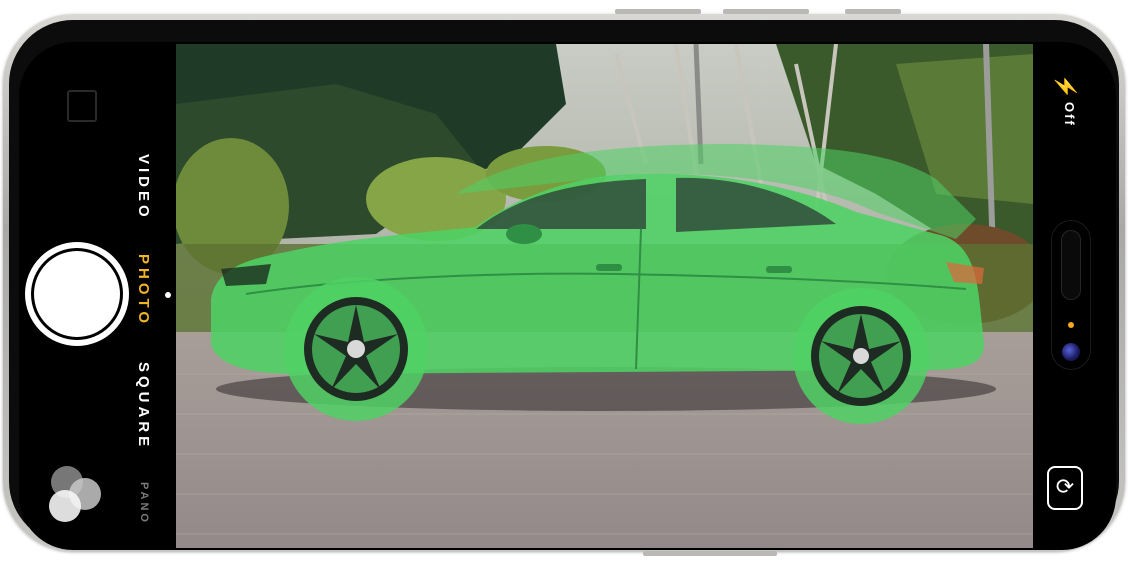 The width and height of the screenshot is (1130, 564). Describe the element at coordinates (168, 295) in the screenshot. I see `mode-selected-dot` at that location.